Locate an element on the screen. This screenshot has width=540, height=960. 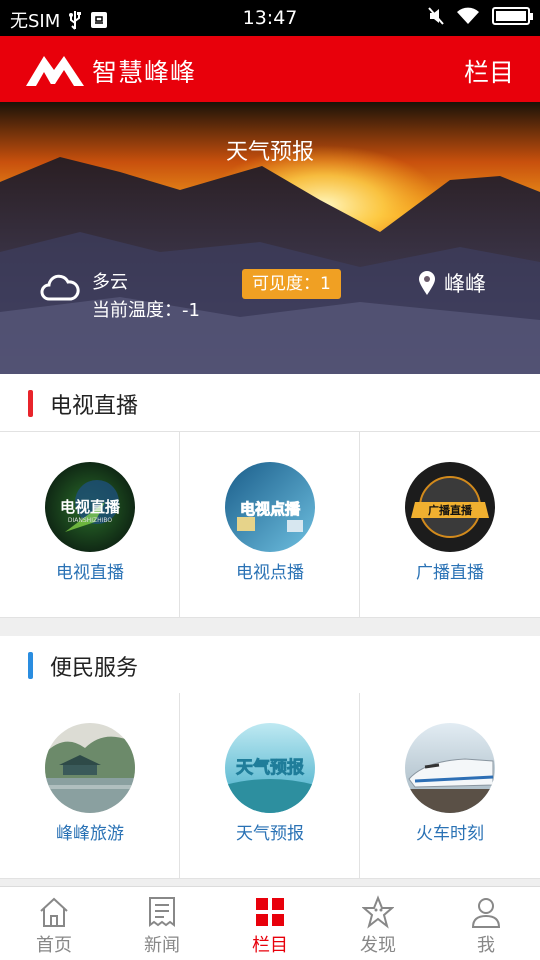
section-header-tv: 电视直播 is located at coordinates (270, 403).